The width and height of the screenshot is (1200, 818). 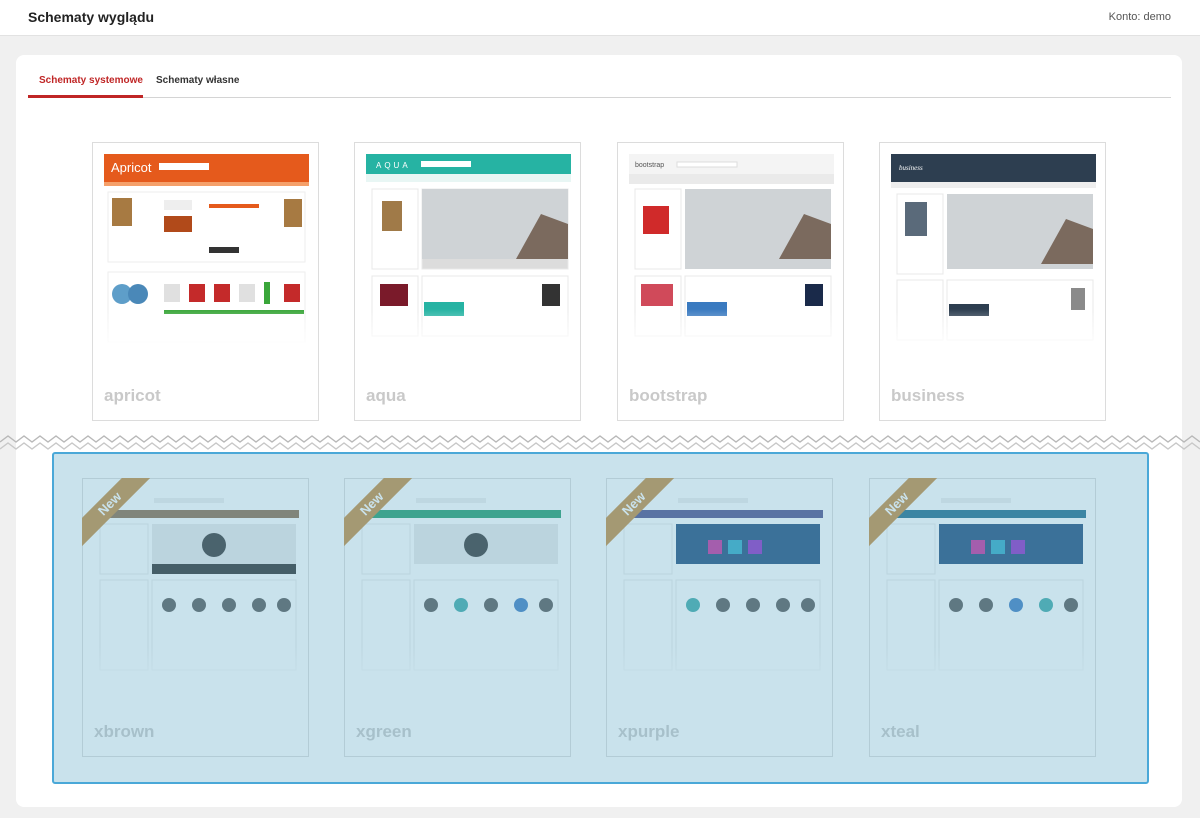 What do you see at coordinates (668, 395) in the screenshot?
I see `theme-name: bootstrap` at bounding box center [668, 395].